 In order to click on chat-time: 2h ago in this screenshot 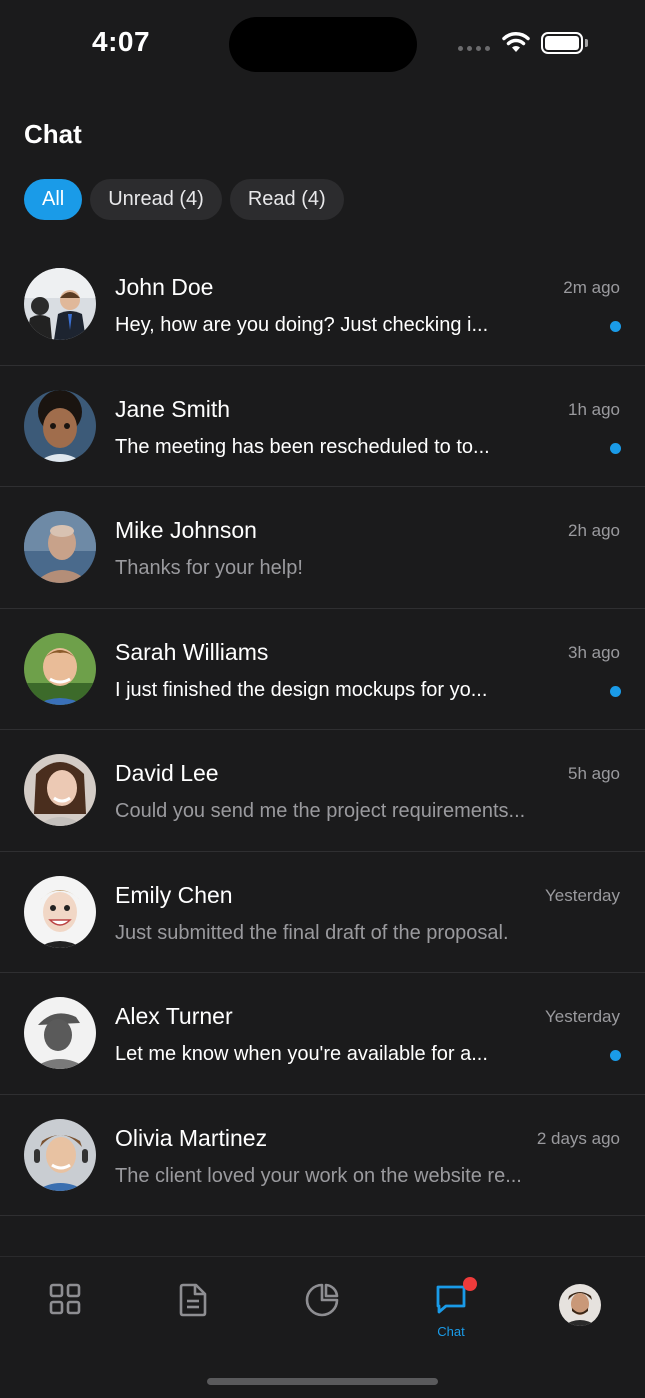, I will do `click(594, 530)`.